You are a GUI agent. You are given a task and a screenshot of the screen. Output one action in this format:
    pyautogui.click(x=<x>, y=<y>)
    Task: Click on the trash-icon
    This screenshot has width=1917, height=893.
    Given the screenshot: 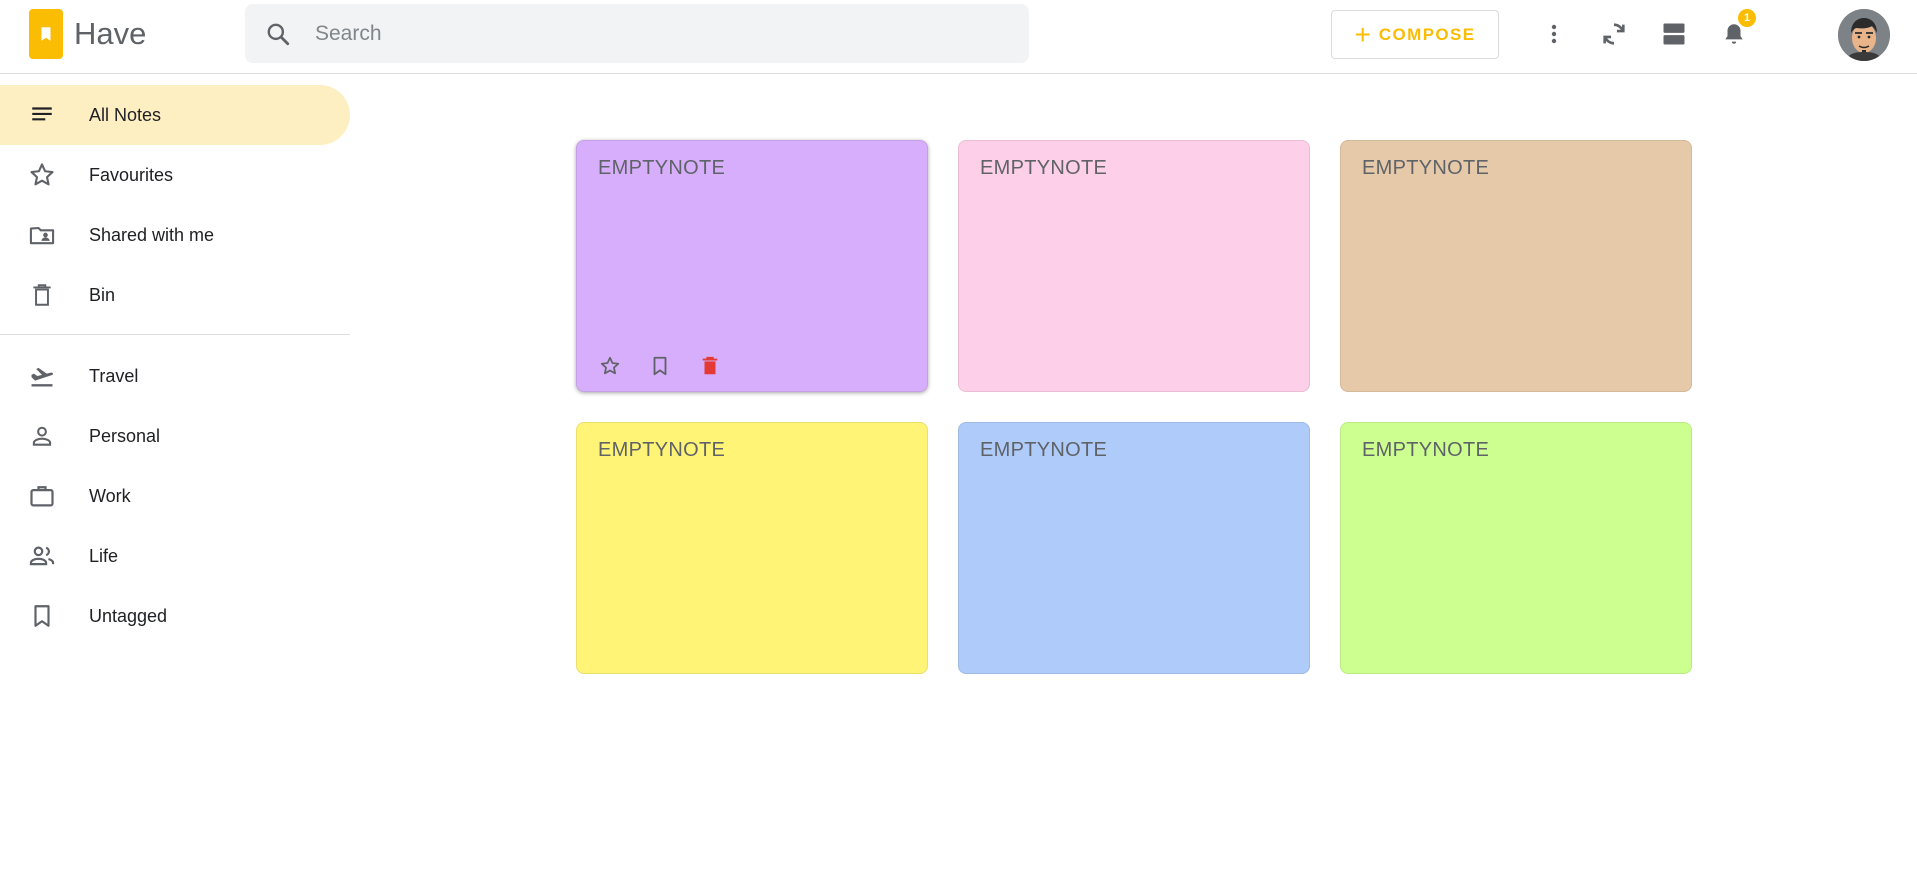 What is the action you would take?
    pyautogui.click(x=42, y=295)
    